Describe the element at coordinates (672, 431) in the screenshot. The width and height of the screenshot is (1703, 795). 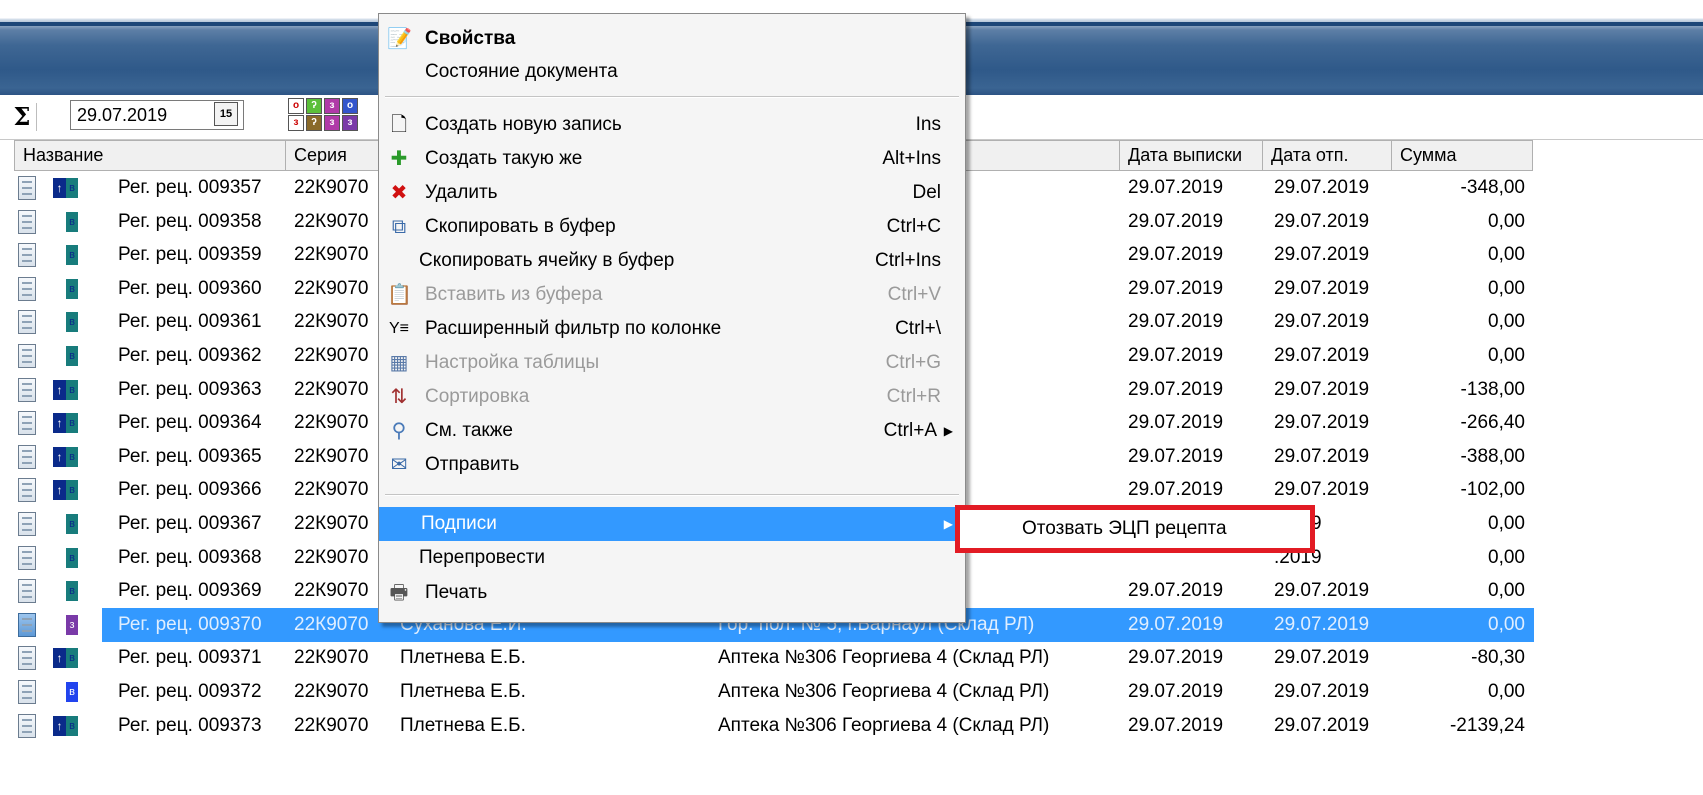
I see `menu-item-see-also: ⚲ См. также Ctrl+A ▶` at that location.